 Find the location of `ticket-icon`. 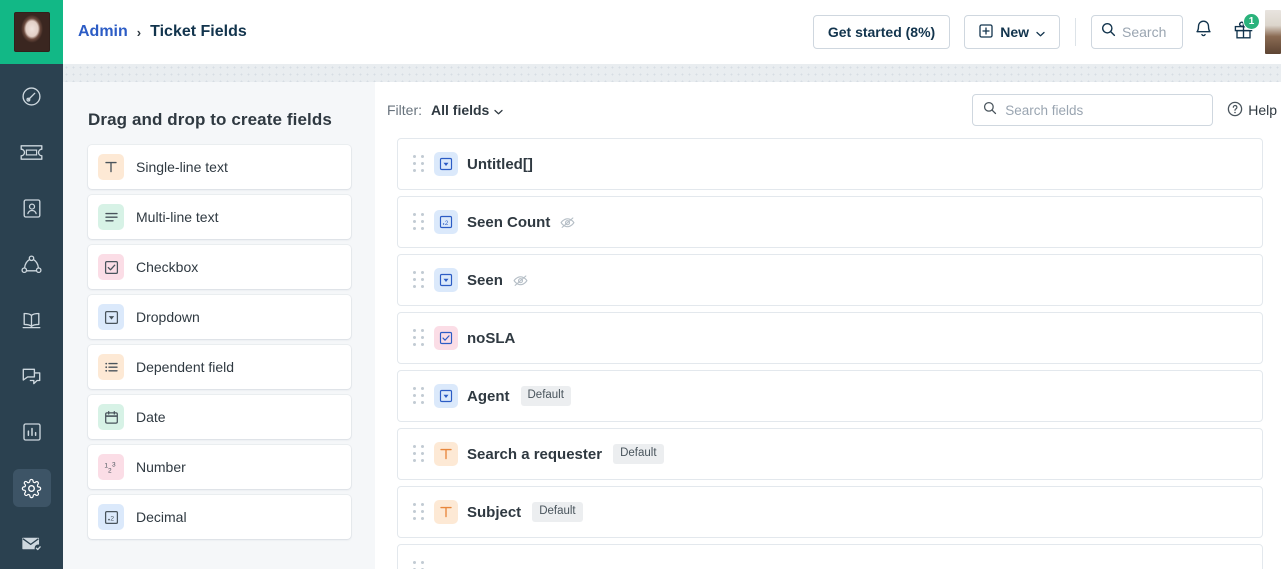

ticket-icon is located at coordinates (31, 152).